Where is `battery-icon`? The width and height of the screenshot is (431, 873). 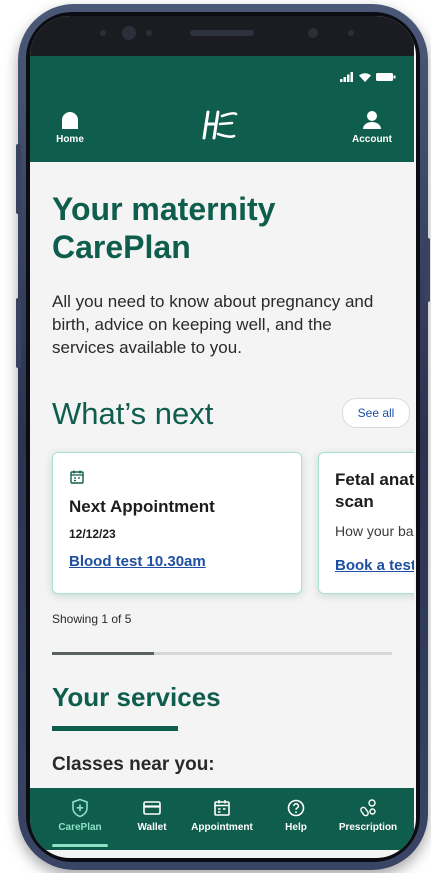
battery-icon is located at coordinates (386, 77).